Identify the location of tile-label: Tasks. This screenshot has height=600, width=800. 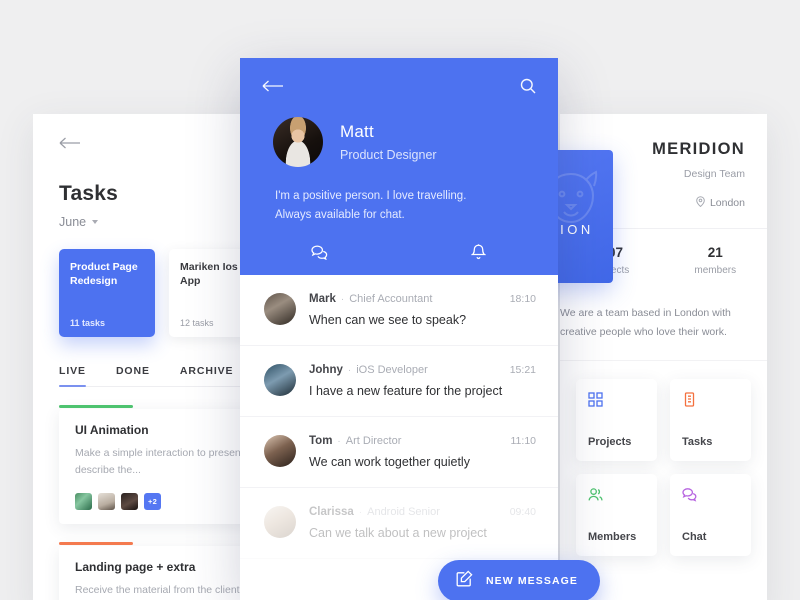
(697, 441).